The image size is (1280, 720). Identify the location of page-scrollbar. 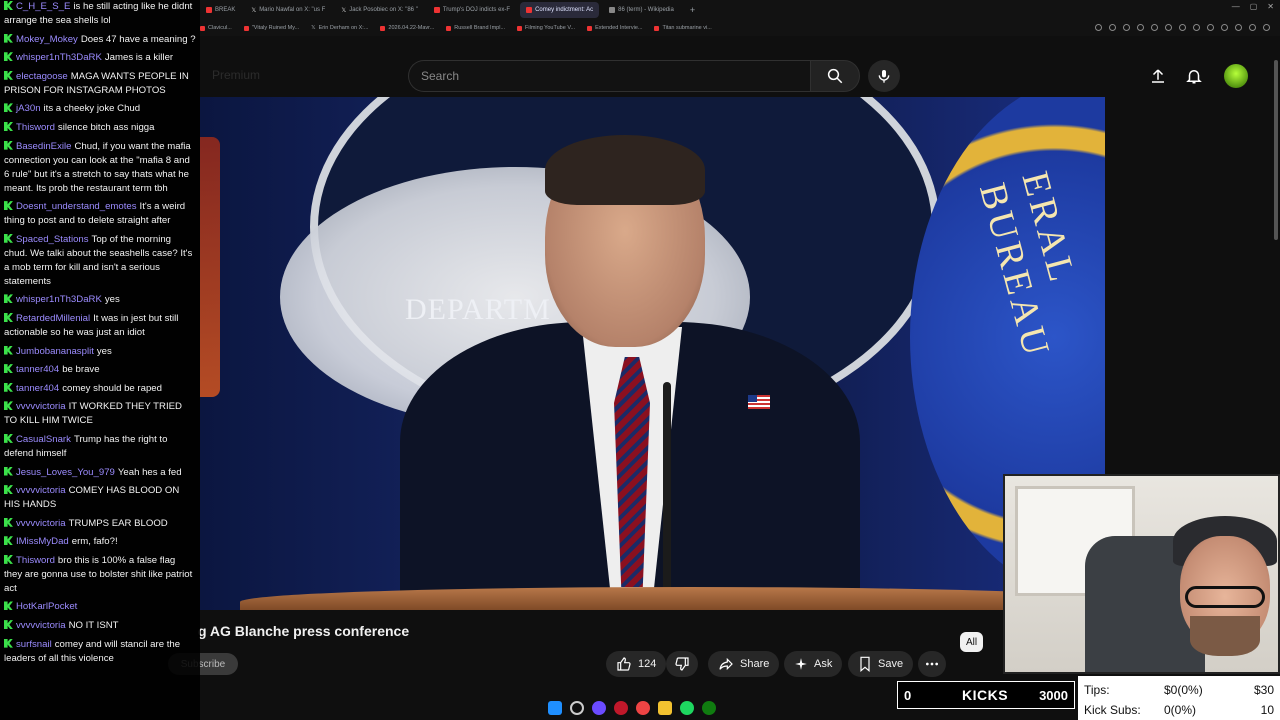
(1276, 150).